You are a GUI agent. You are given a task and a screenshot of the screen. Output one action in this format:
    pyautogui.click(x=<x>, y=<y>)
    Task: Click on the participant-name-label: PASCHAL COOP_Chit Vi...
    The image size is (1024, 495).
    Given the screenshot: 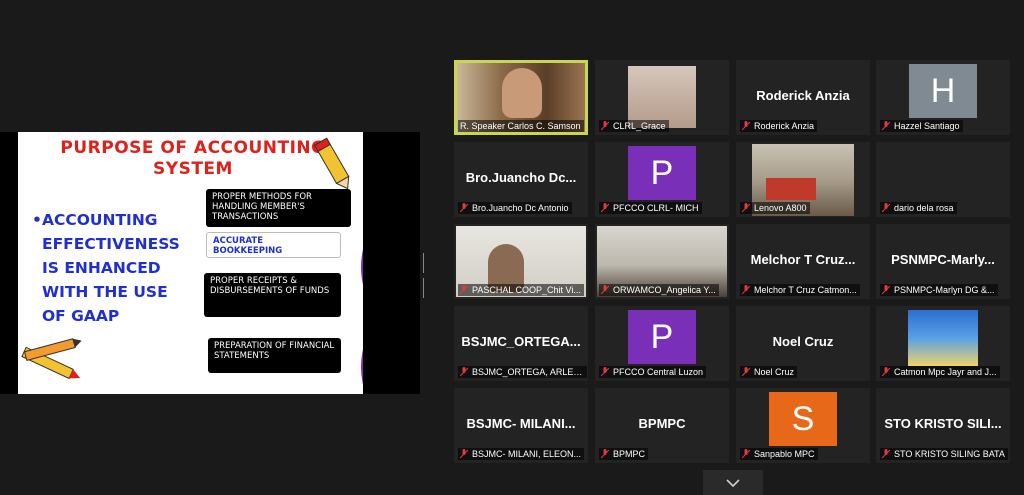 What is the action you would take?
    pyautogui.click(x=521, y=290)
    